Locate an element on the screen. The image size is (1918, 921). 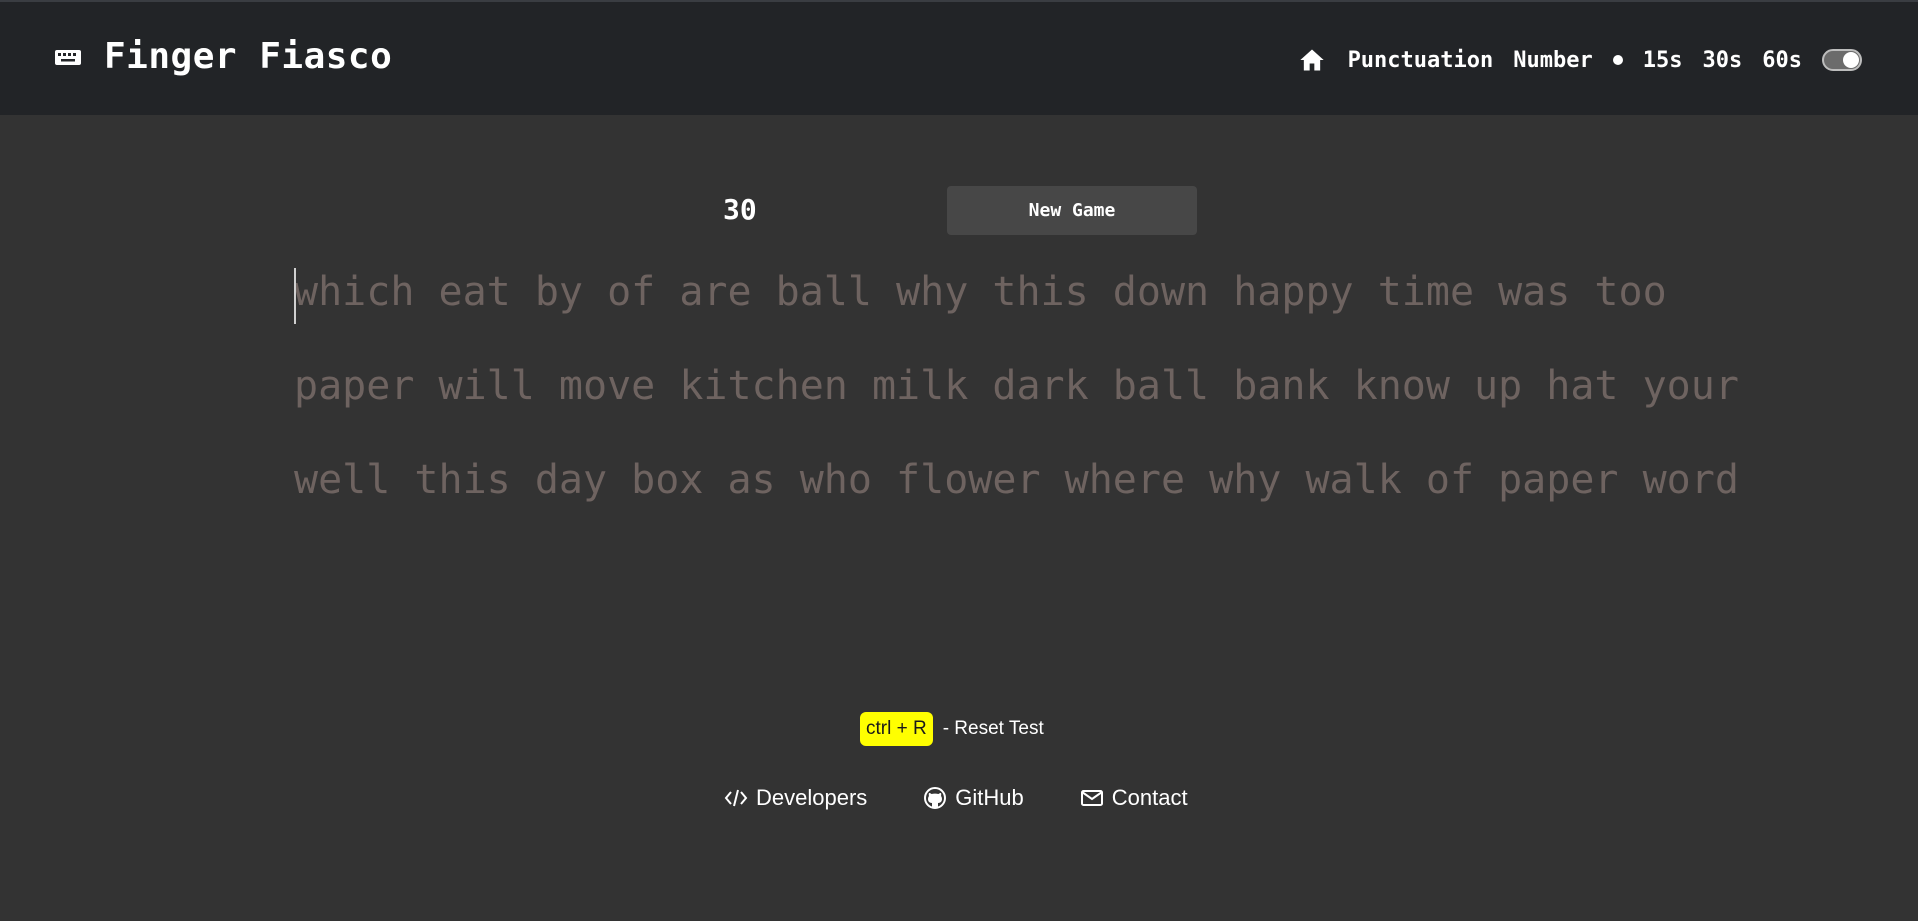
separator-dot is located at coordinates (1617, 60).